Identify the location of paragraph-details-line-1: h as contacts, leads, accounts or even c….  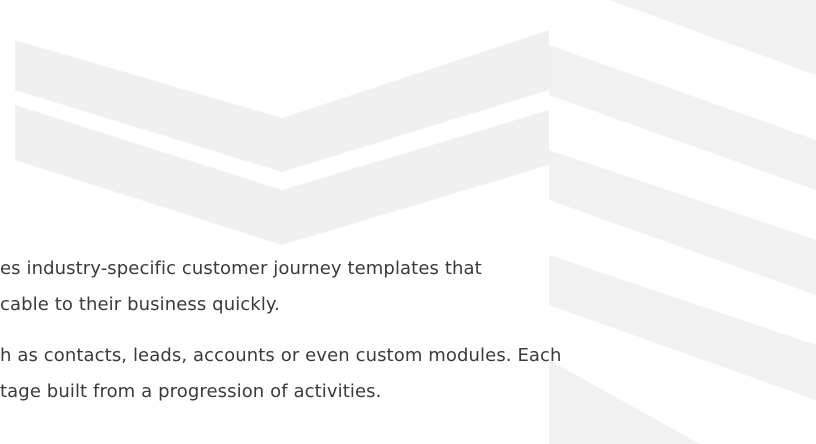
(281, 355).